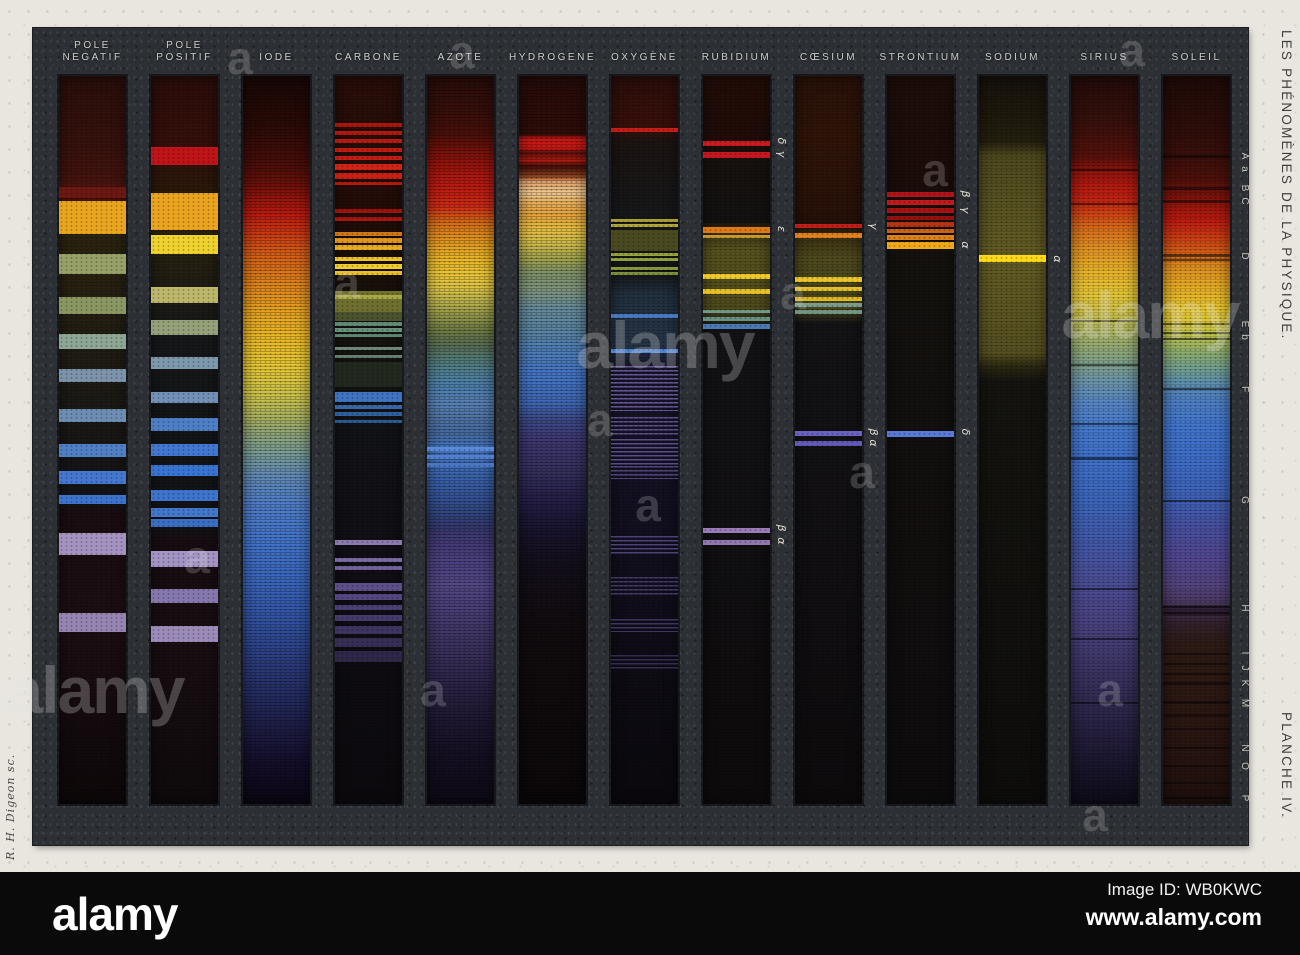 This screenshot has width=1300, height=955. What do you see at coordinates (276, 57) in the screenshot?
I see `column-label-text: IODE` at bounding box center [276, 57].